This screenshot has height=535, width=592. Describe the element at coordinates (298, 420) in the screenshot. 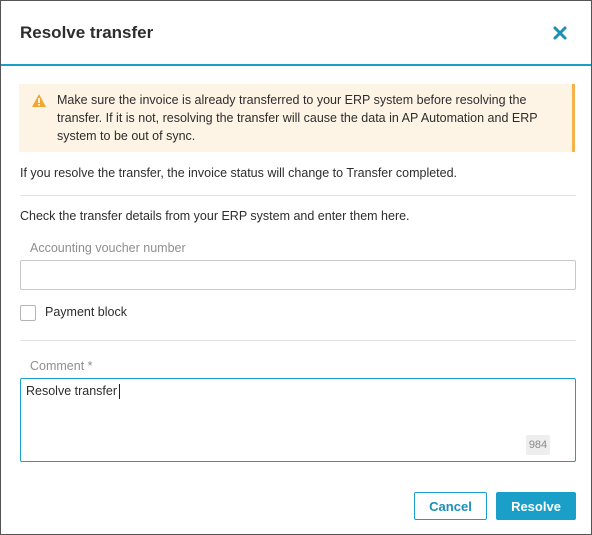

I see `comment-textarea: Resolve transfer 984` at that location.